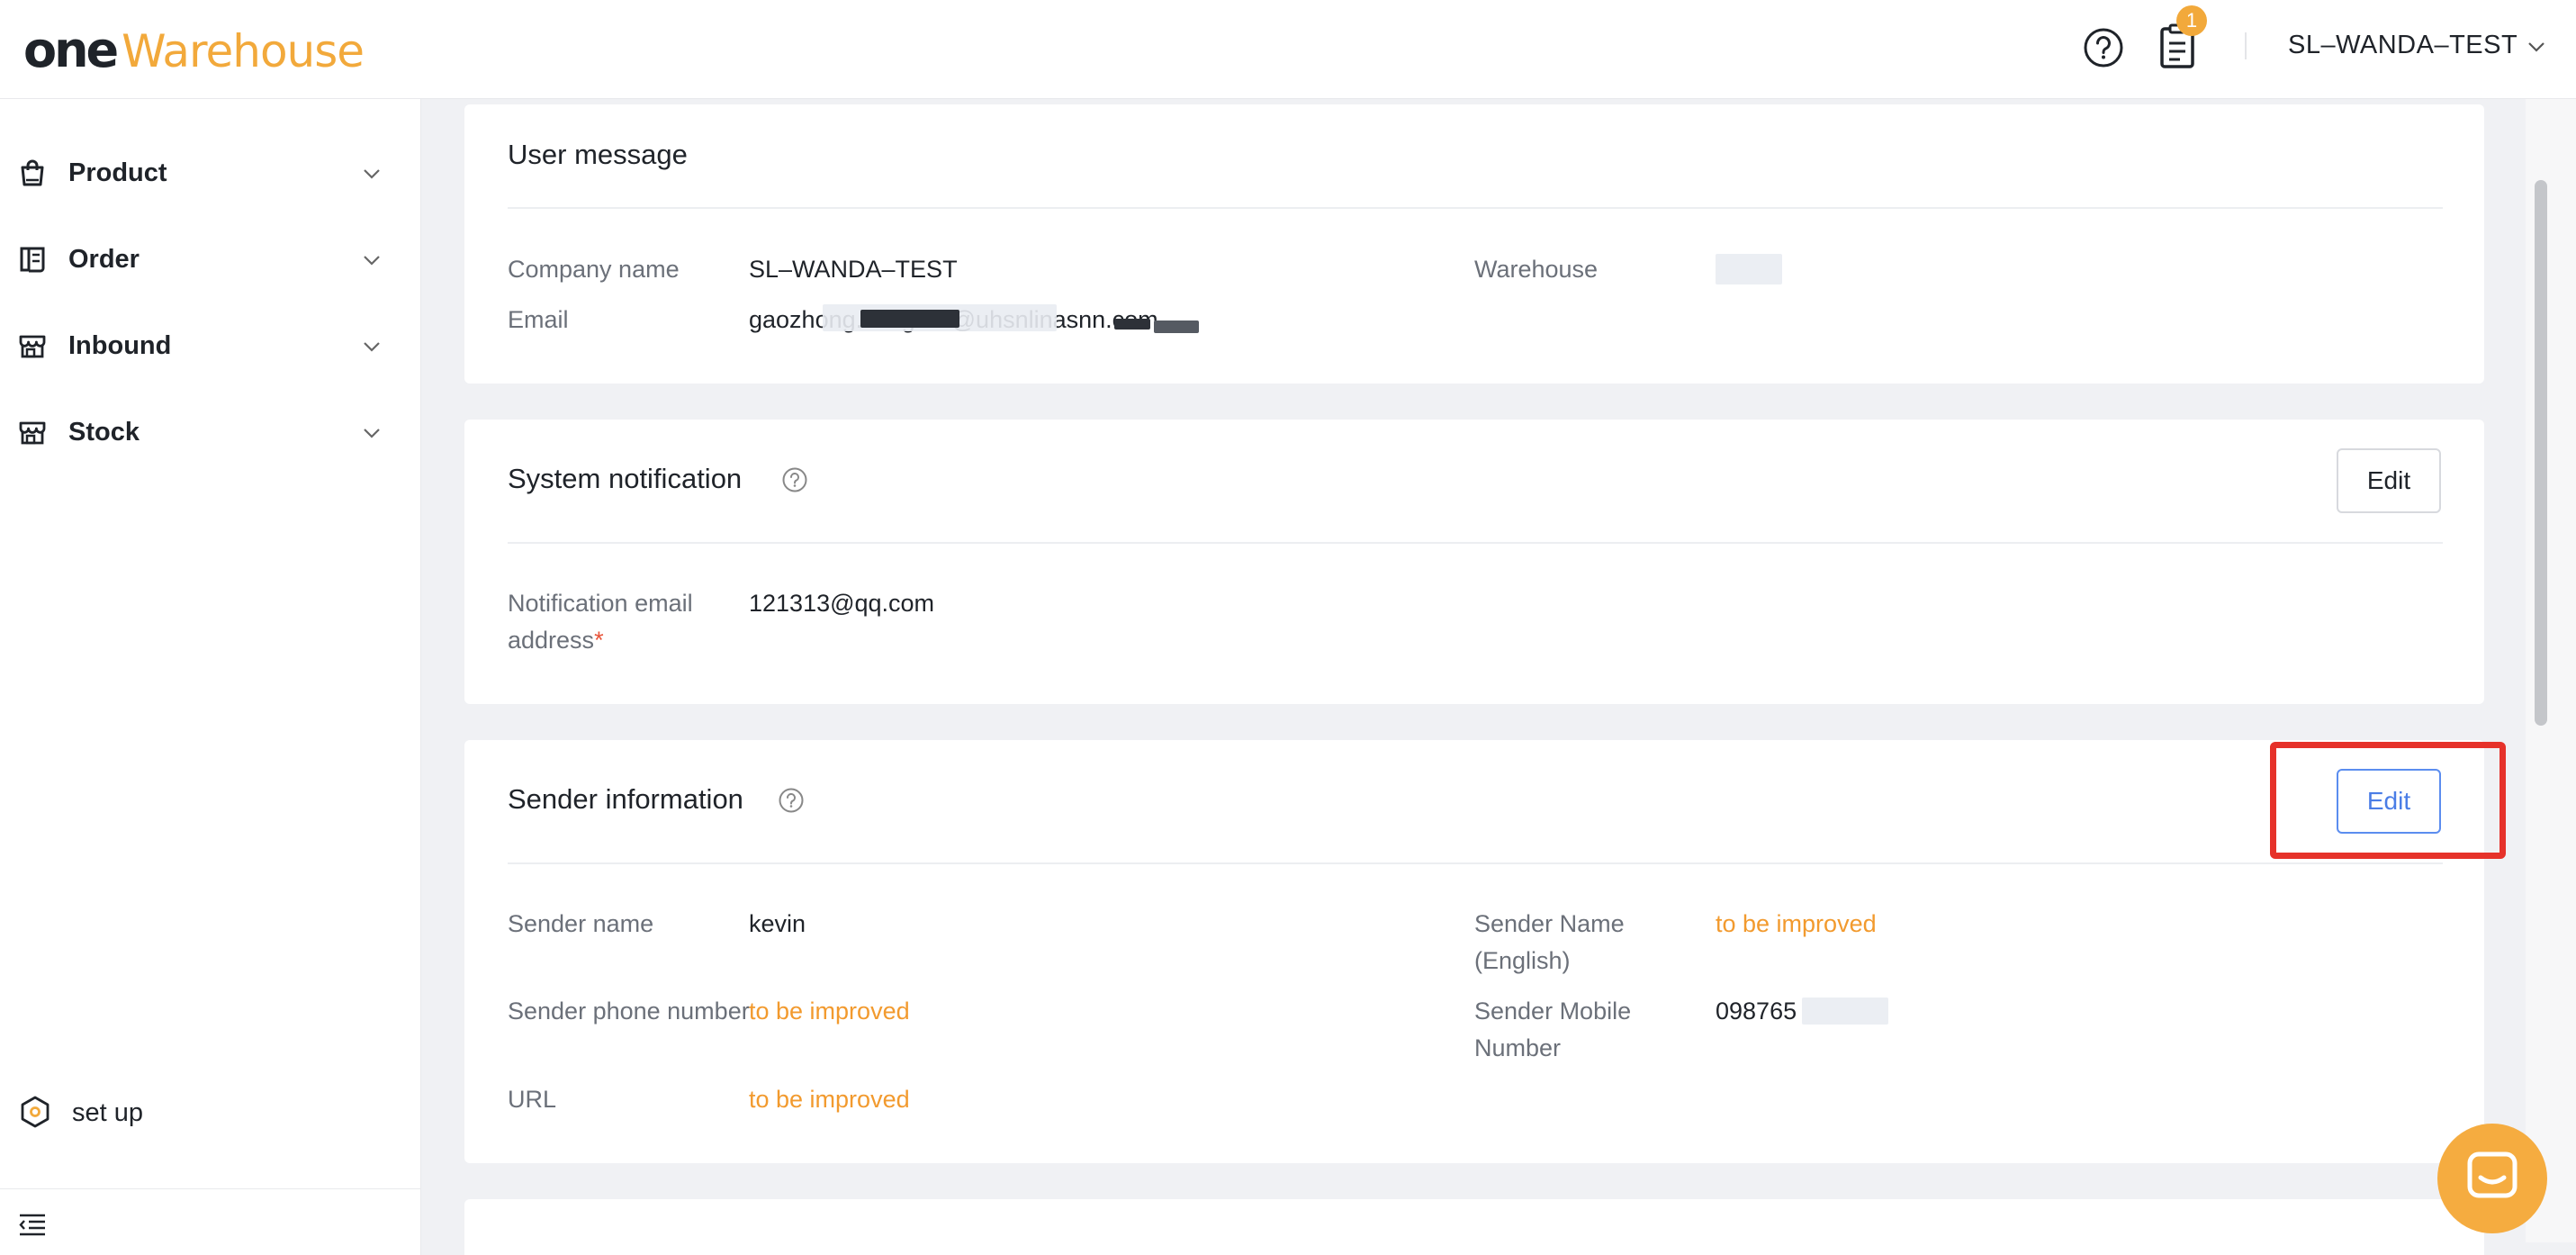  I want to click on sidebar-item-label: Product, so click(117, 172).